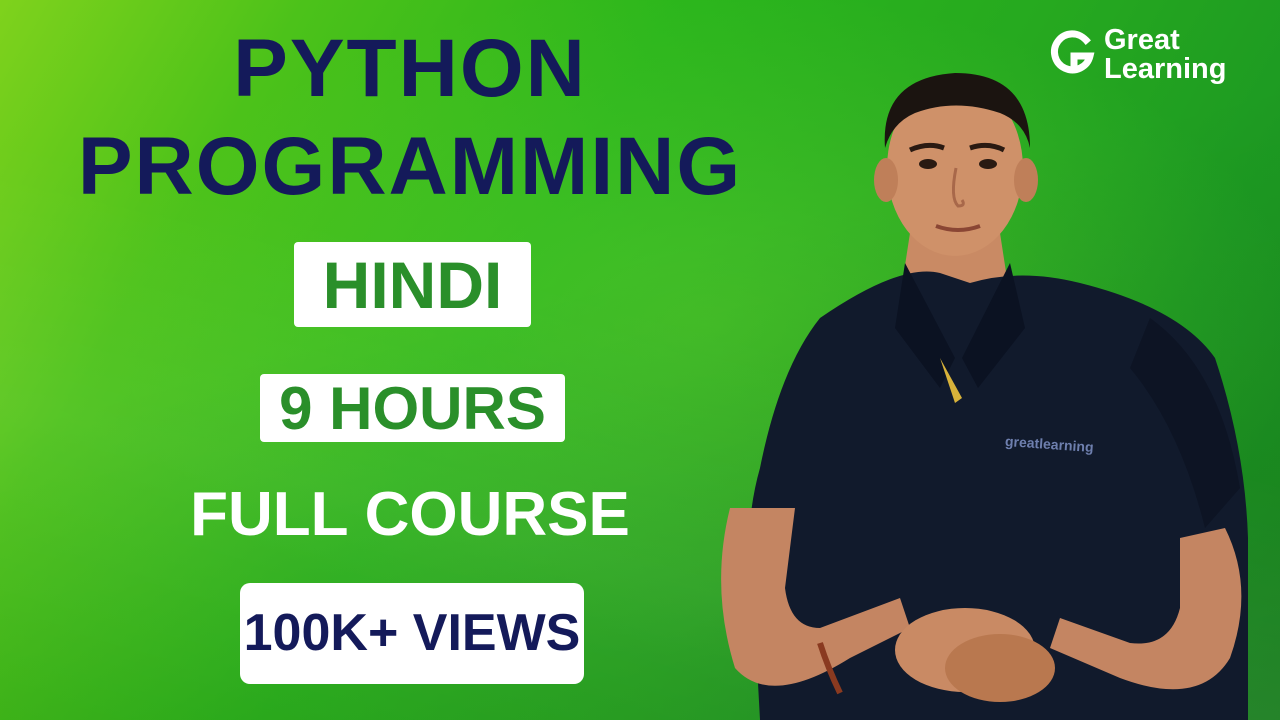 The height and width of the screenshot is (720, 1280). I want to click on duration-badge: 9 HOURS, so click(412, 408).